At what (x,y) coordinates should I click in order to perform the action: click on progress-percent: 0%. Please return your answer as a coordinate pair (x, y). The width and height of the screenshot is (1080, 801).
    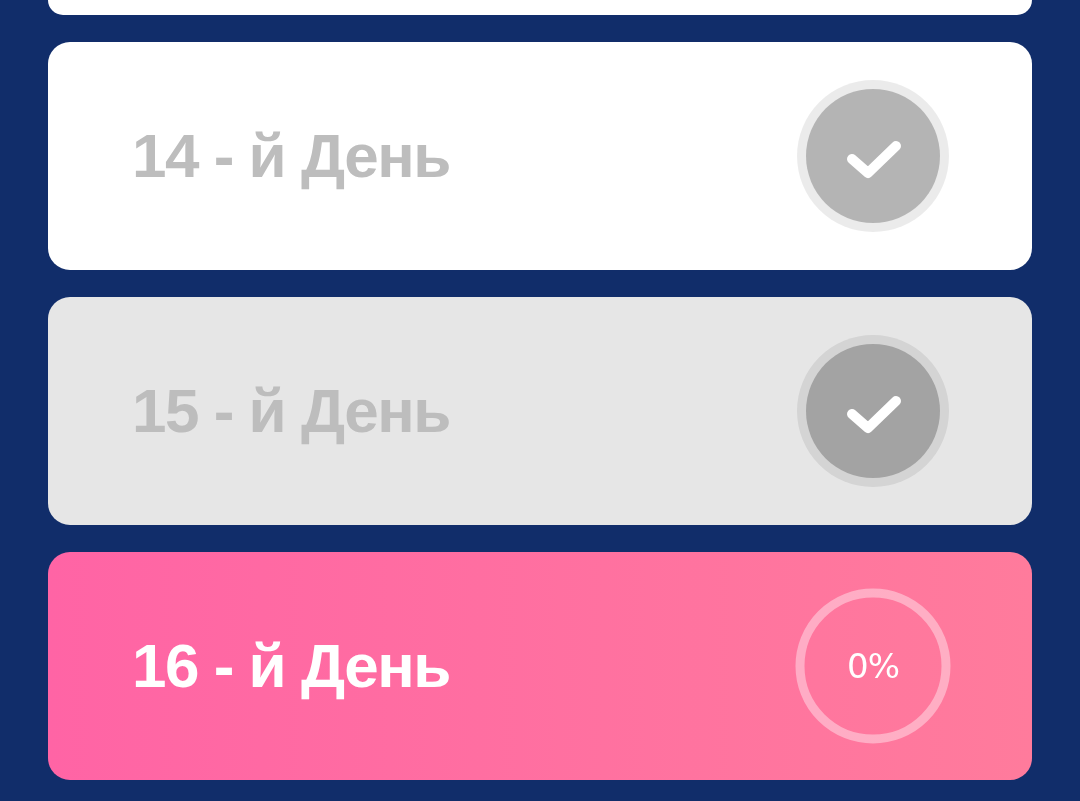
    Looking at the image, I should click on (873, 666).